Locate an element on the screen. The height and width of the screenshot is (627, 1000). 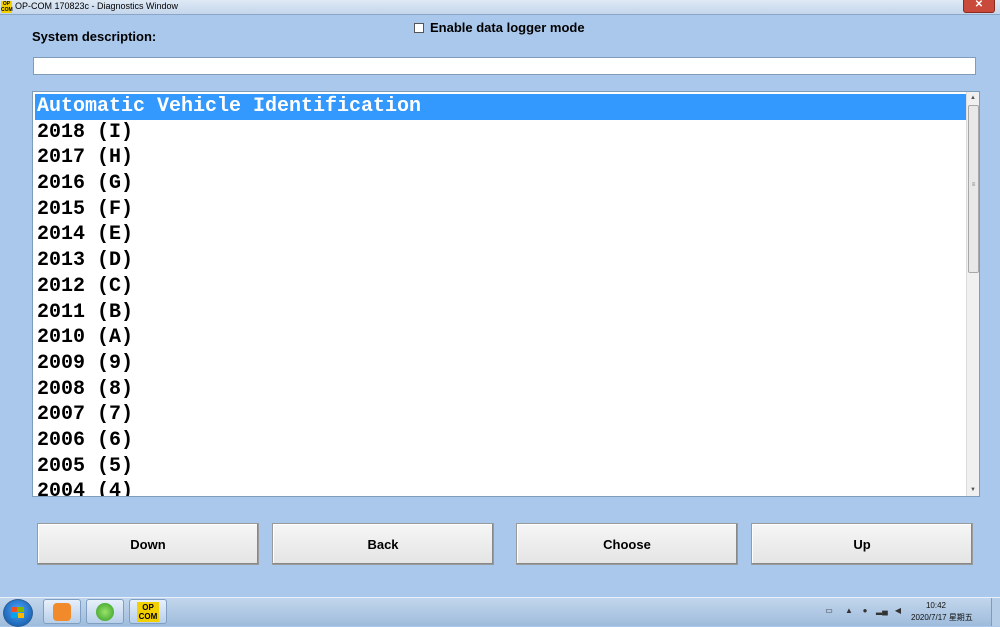
list-item: 2004 (4) is located at coordinates (500, 487).